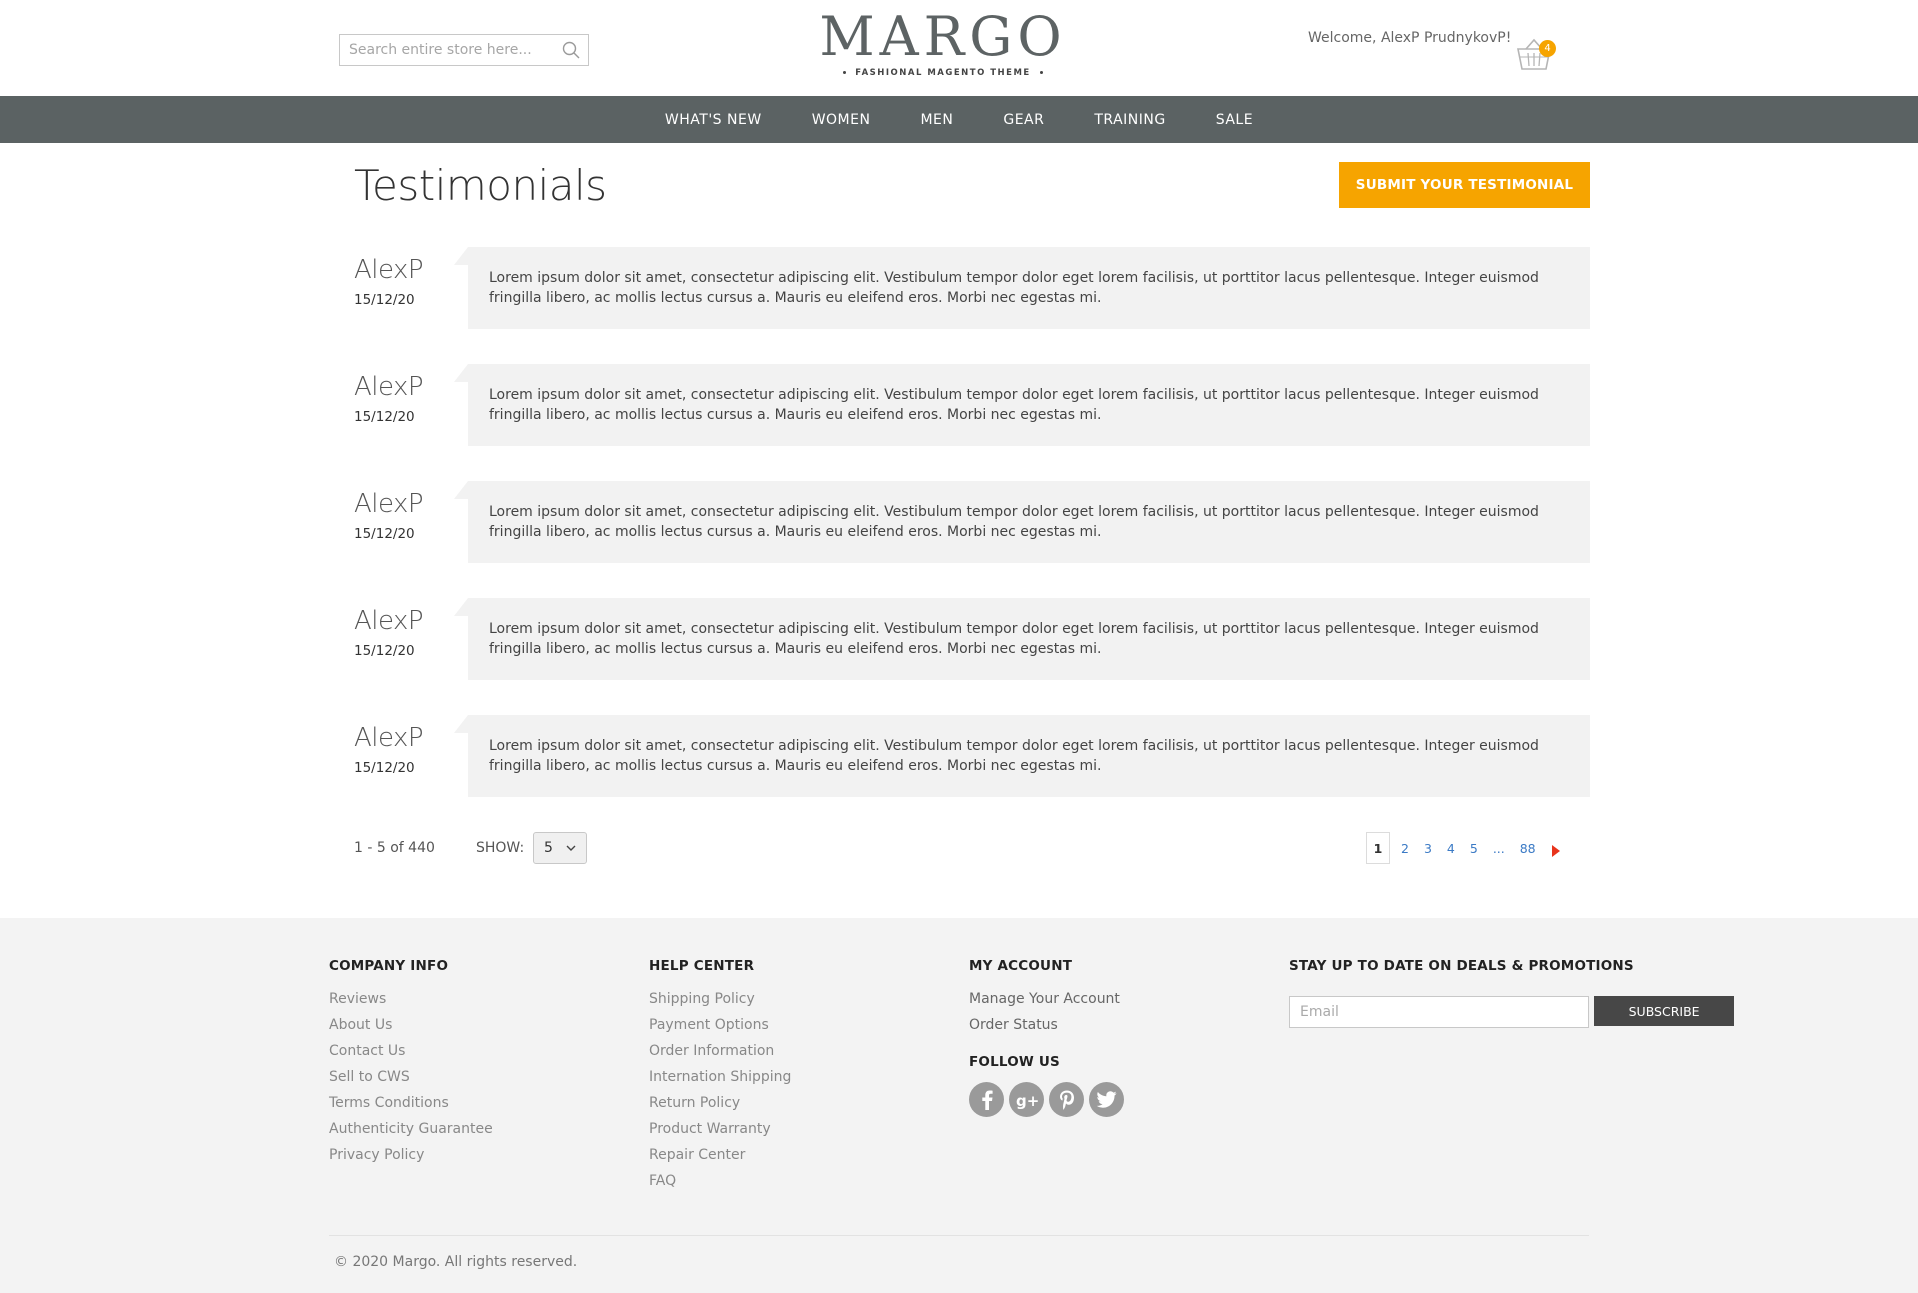 Image resolution: width=1918 pixels, height=1293 pixels. I want to click on chevron-down-icon, so click(571, 850).